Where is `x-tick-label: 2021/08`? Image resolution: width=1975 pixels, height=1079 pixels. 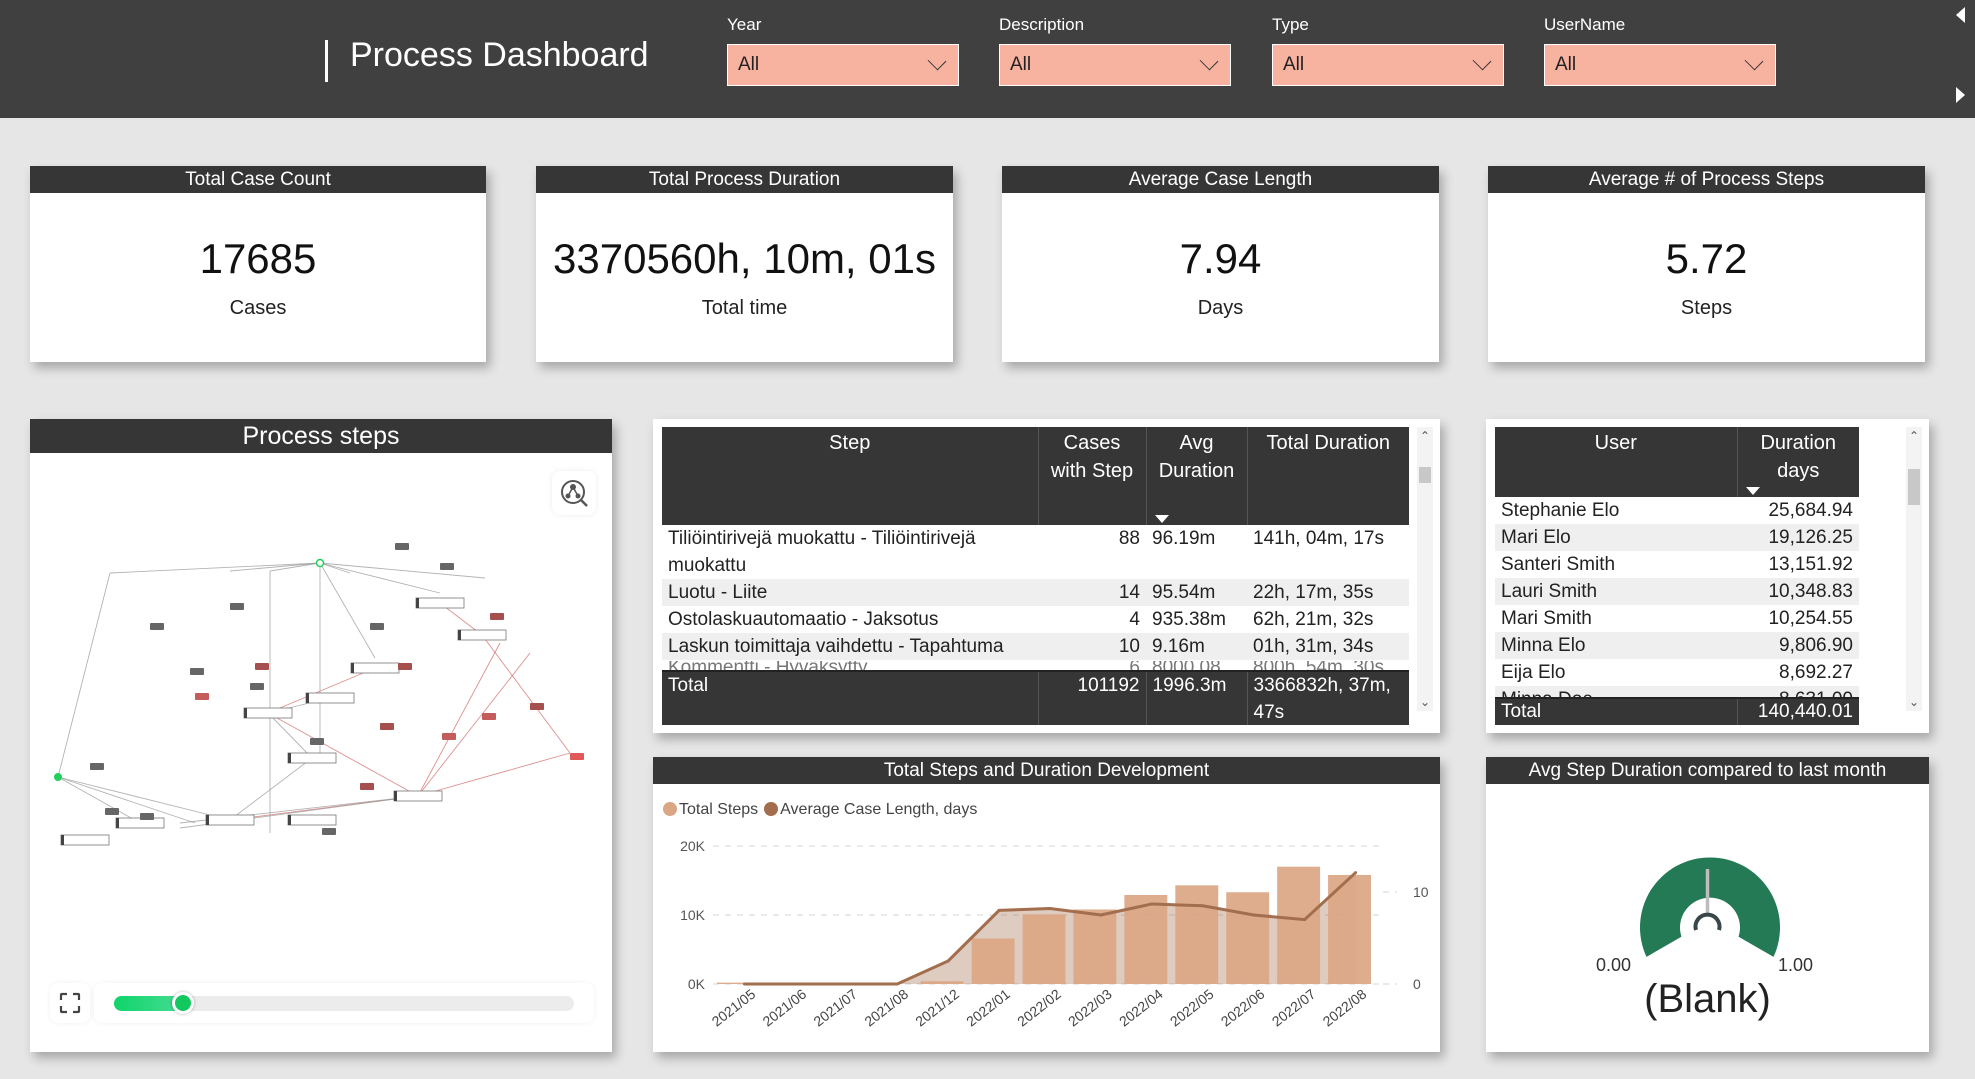
x-tick-label: 2021/08 is located at coordinates (886, 1008).